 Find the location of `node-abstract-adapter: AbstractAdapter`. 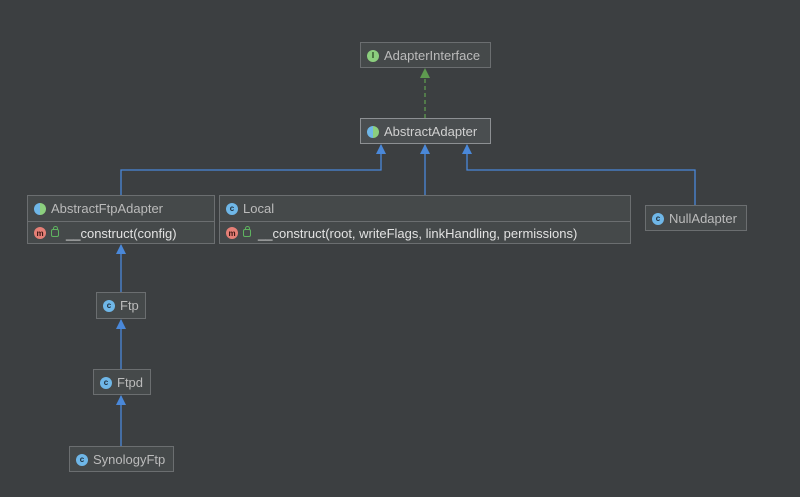

node-abstract-adapter: AbstractAdapter is located at coordinates (425, 131).